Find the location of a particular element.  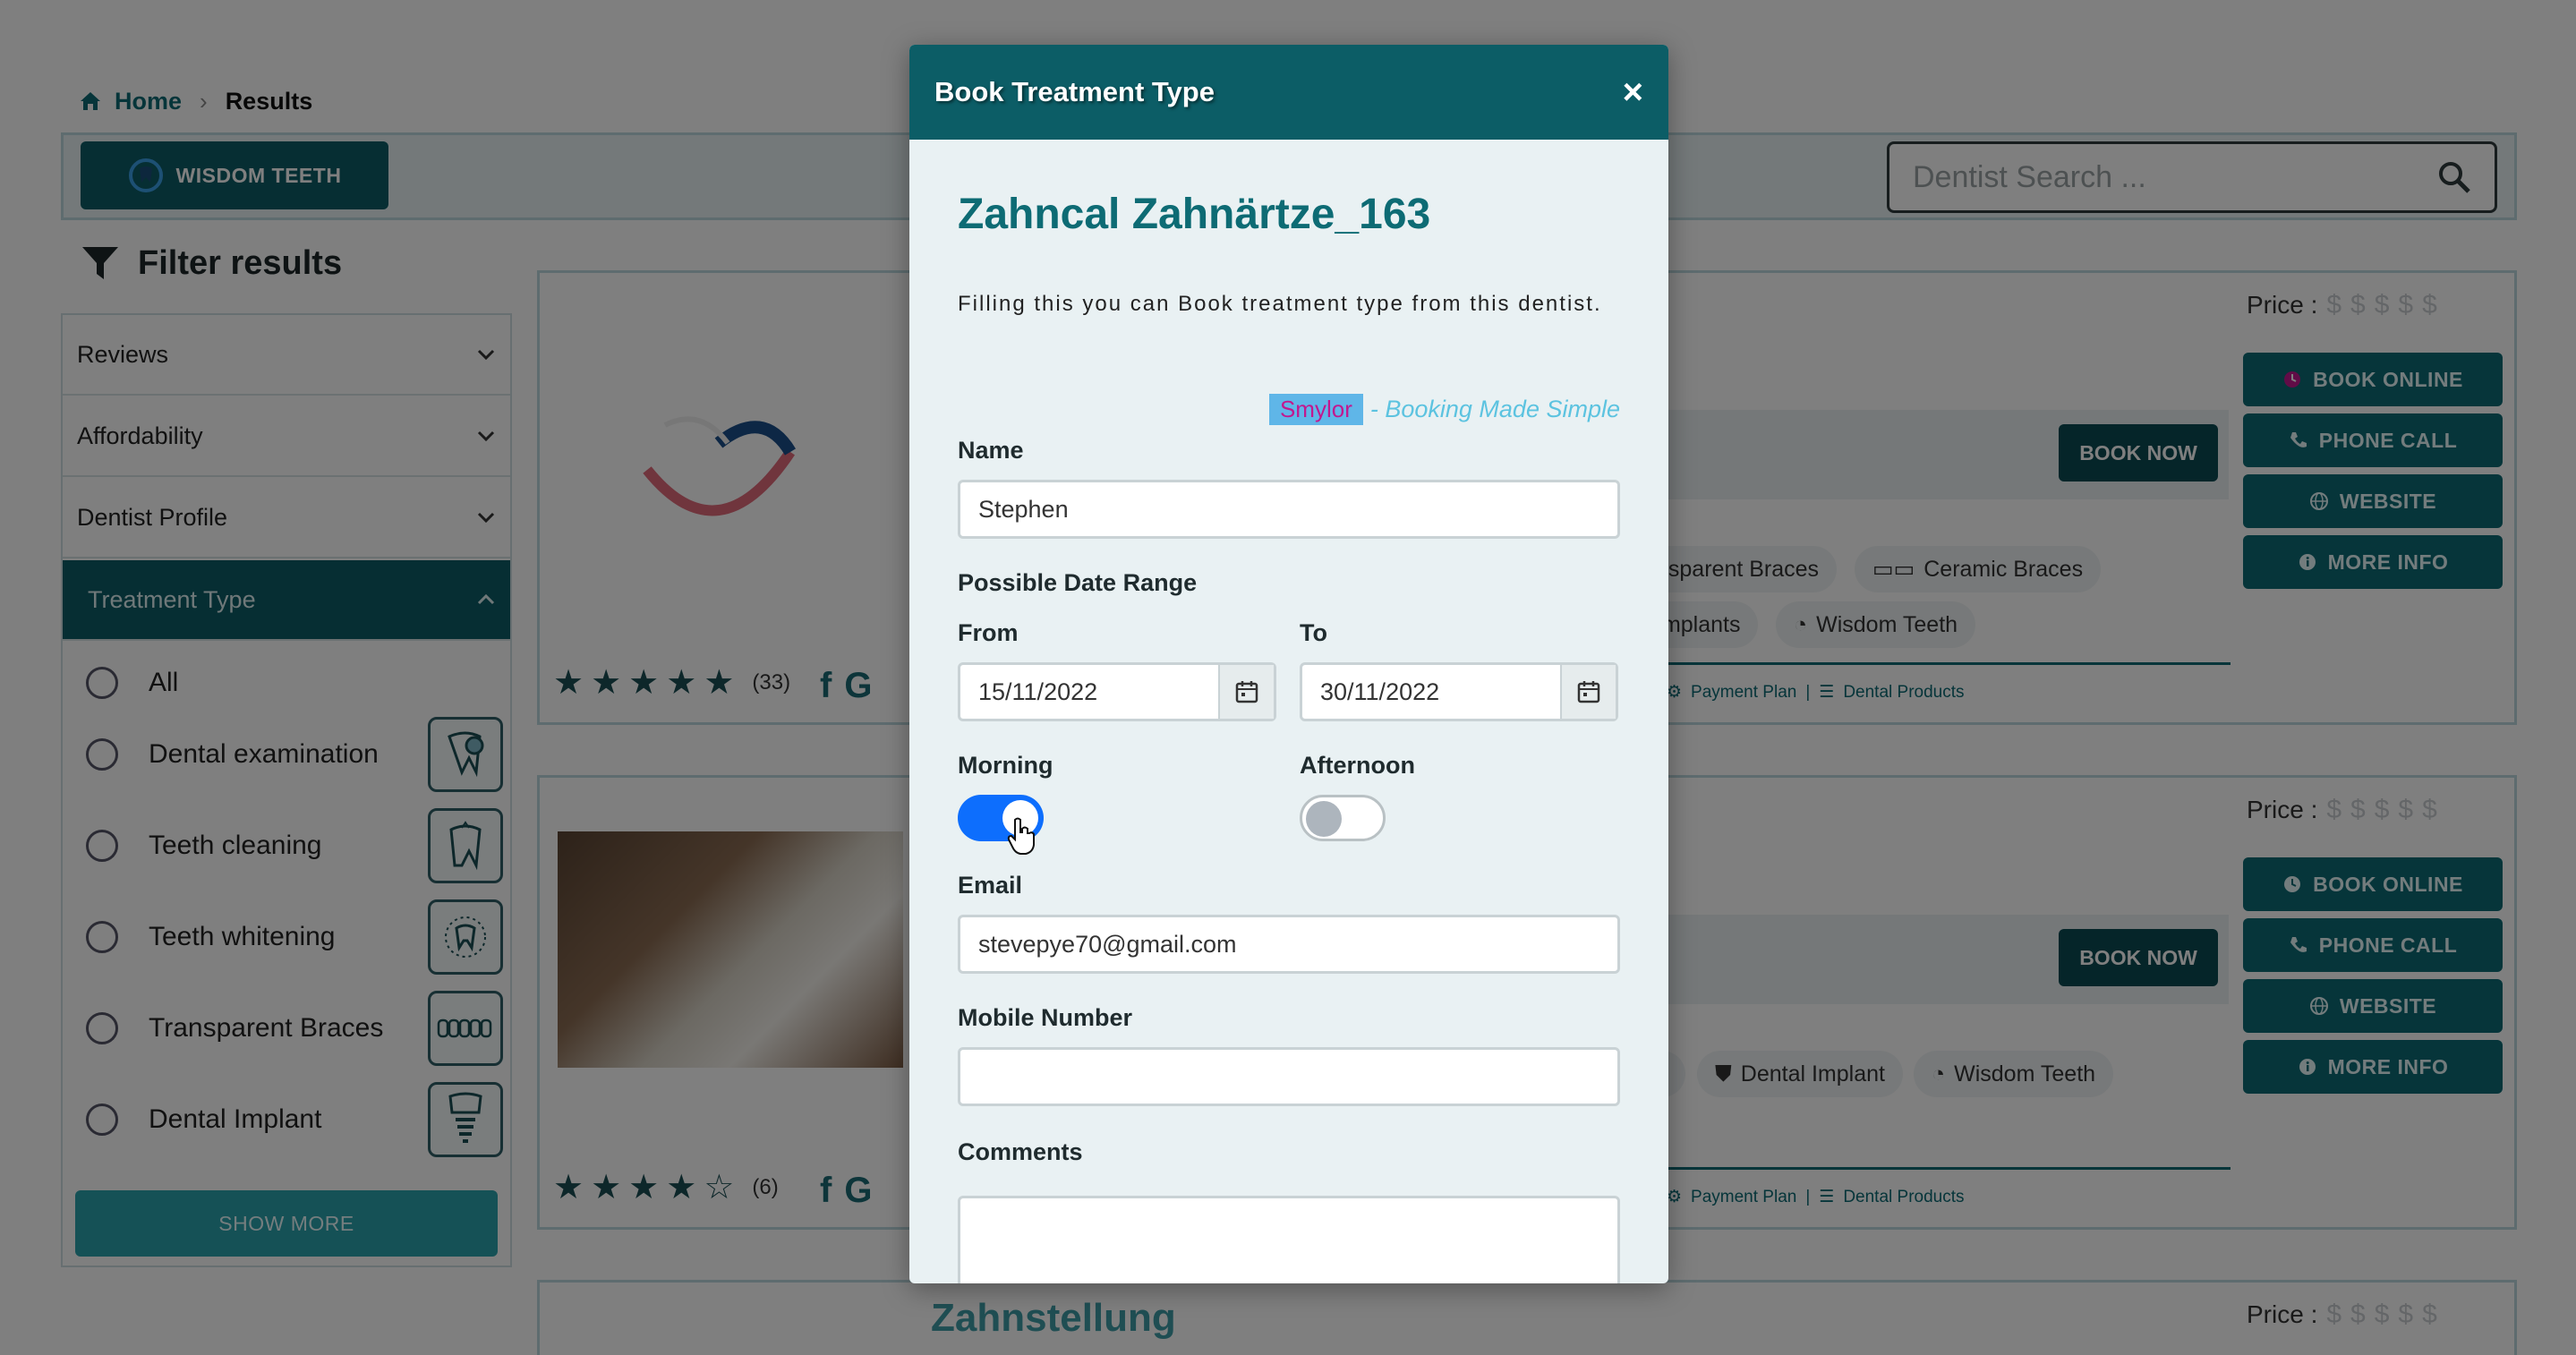

from-date-field: 15/11/2022 is located at coordinates (1117, 691).